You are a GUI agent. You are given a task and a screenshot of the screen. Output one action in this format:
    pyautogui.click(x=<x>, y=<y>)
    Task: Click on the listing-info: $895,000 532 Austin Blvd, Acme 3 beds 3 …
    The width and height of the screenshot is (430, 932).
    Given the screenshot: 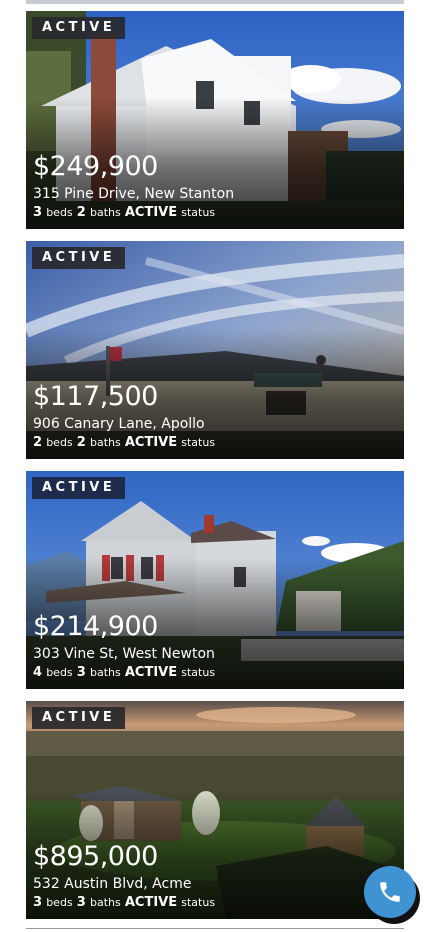 What is the action you would take?
    pyautogui.click(x=124, y=876)
    